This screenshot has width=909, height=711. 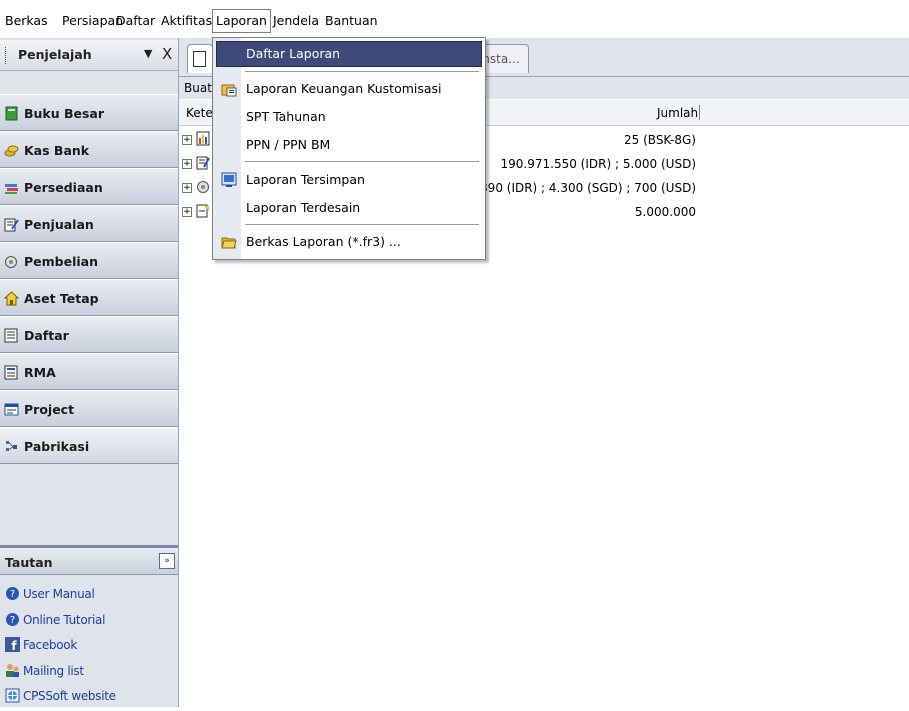 I want to click on coins-icon, so click(x=11, y=151).